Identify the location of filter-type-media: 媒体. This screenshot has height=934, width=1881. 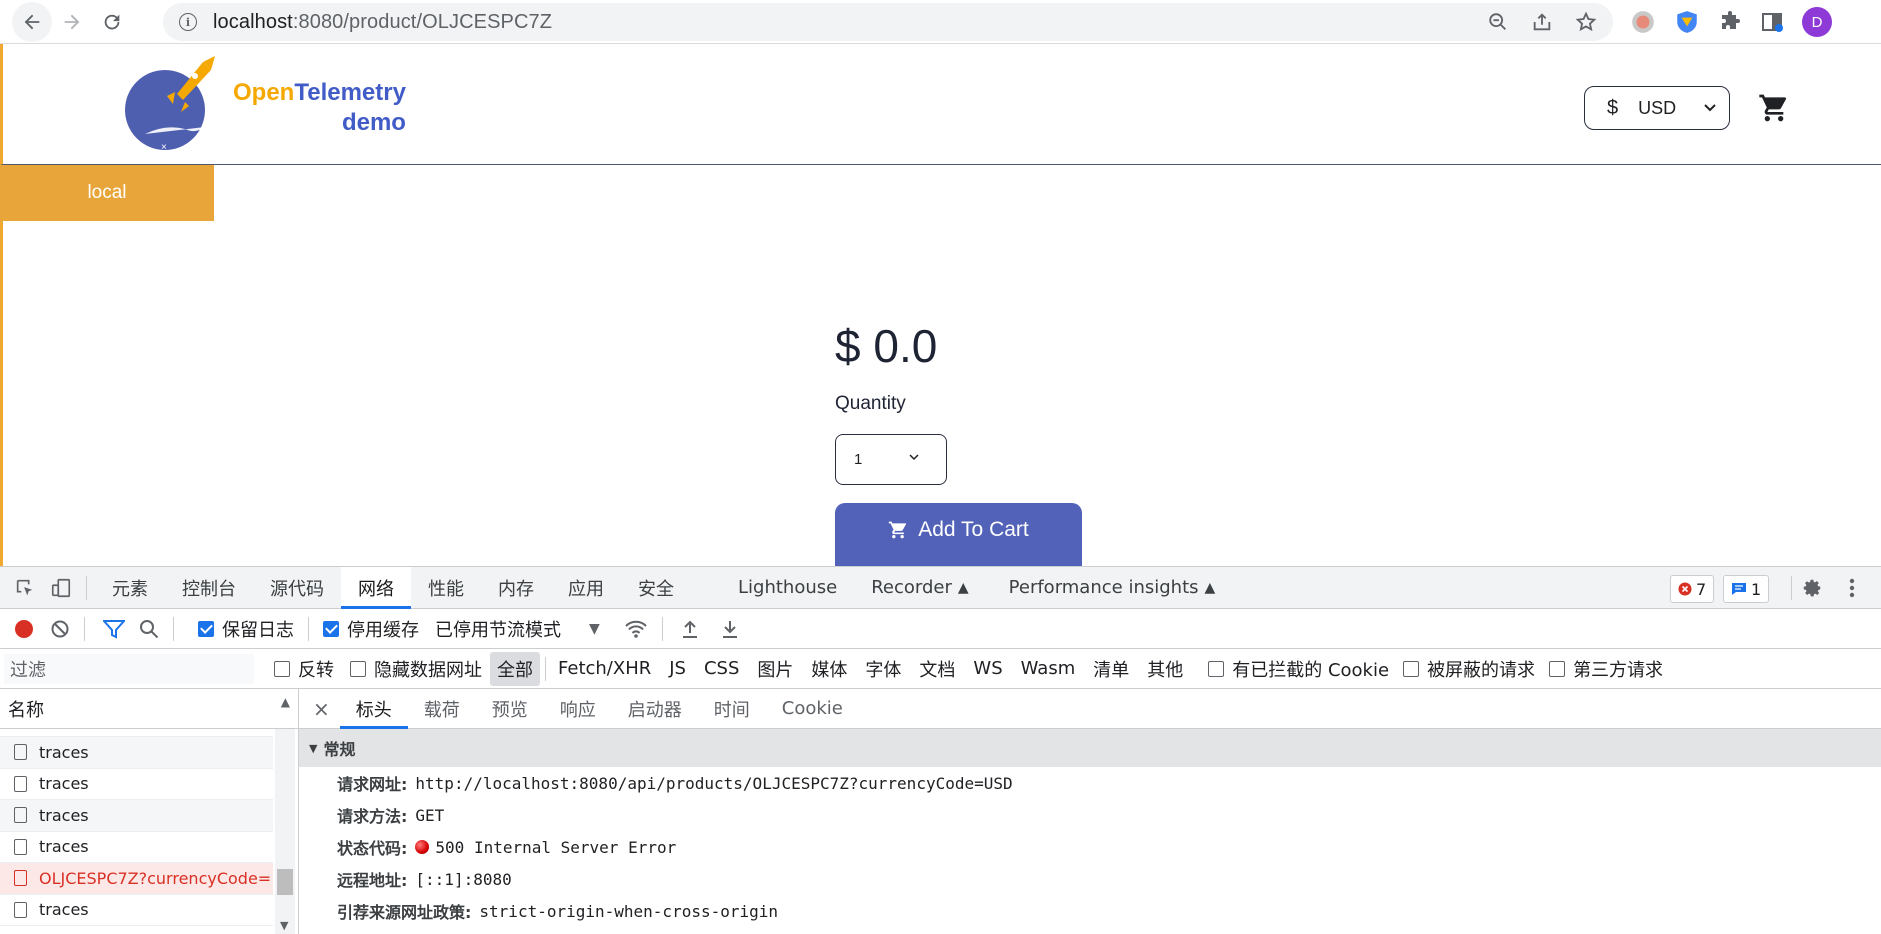
(829, 669).